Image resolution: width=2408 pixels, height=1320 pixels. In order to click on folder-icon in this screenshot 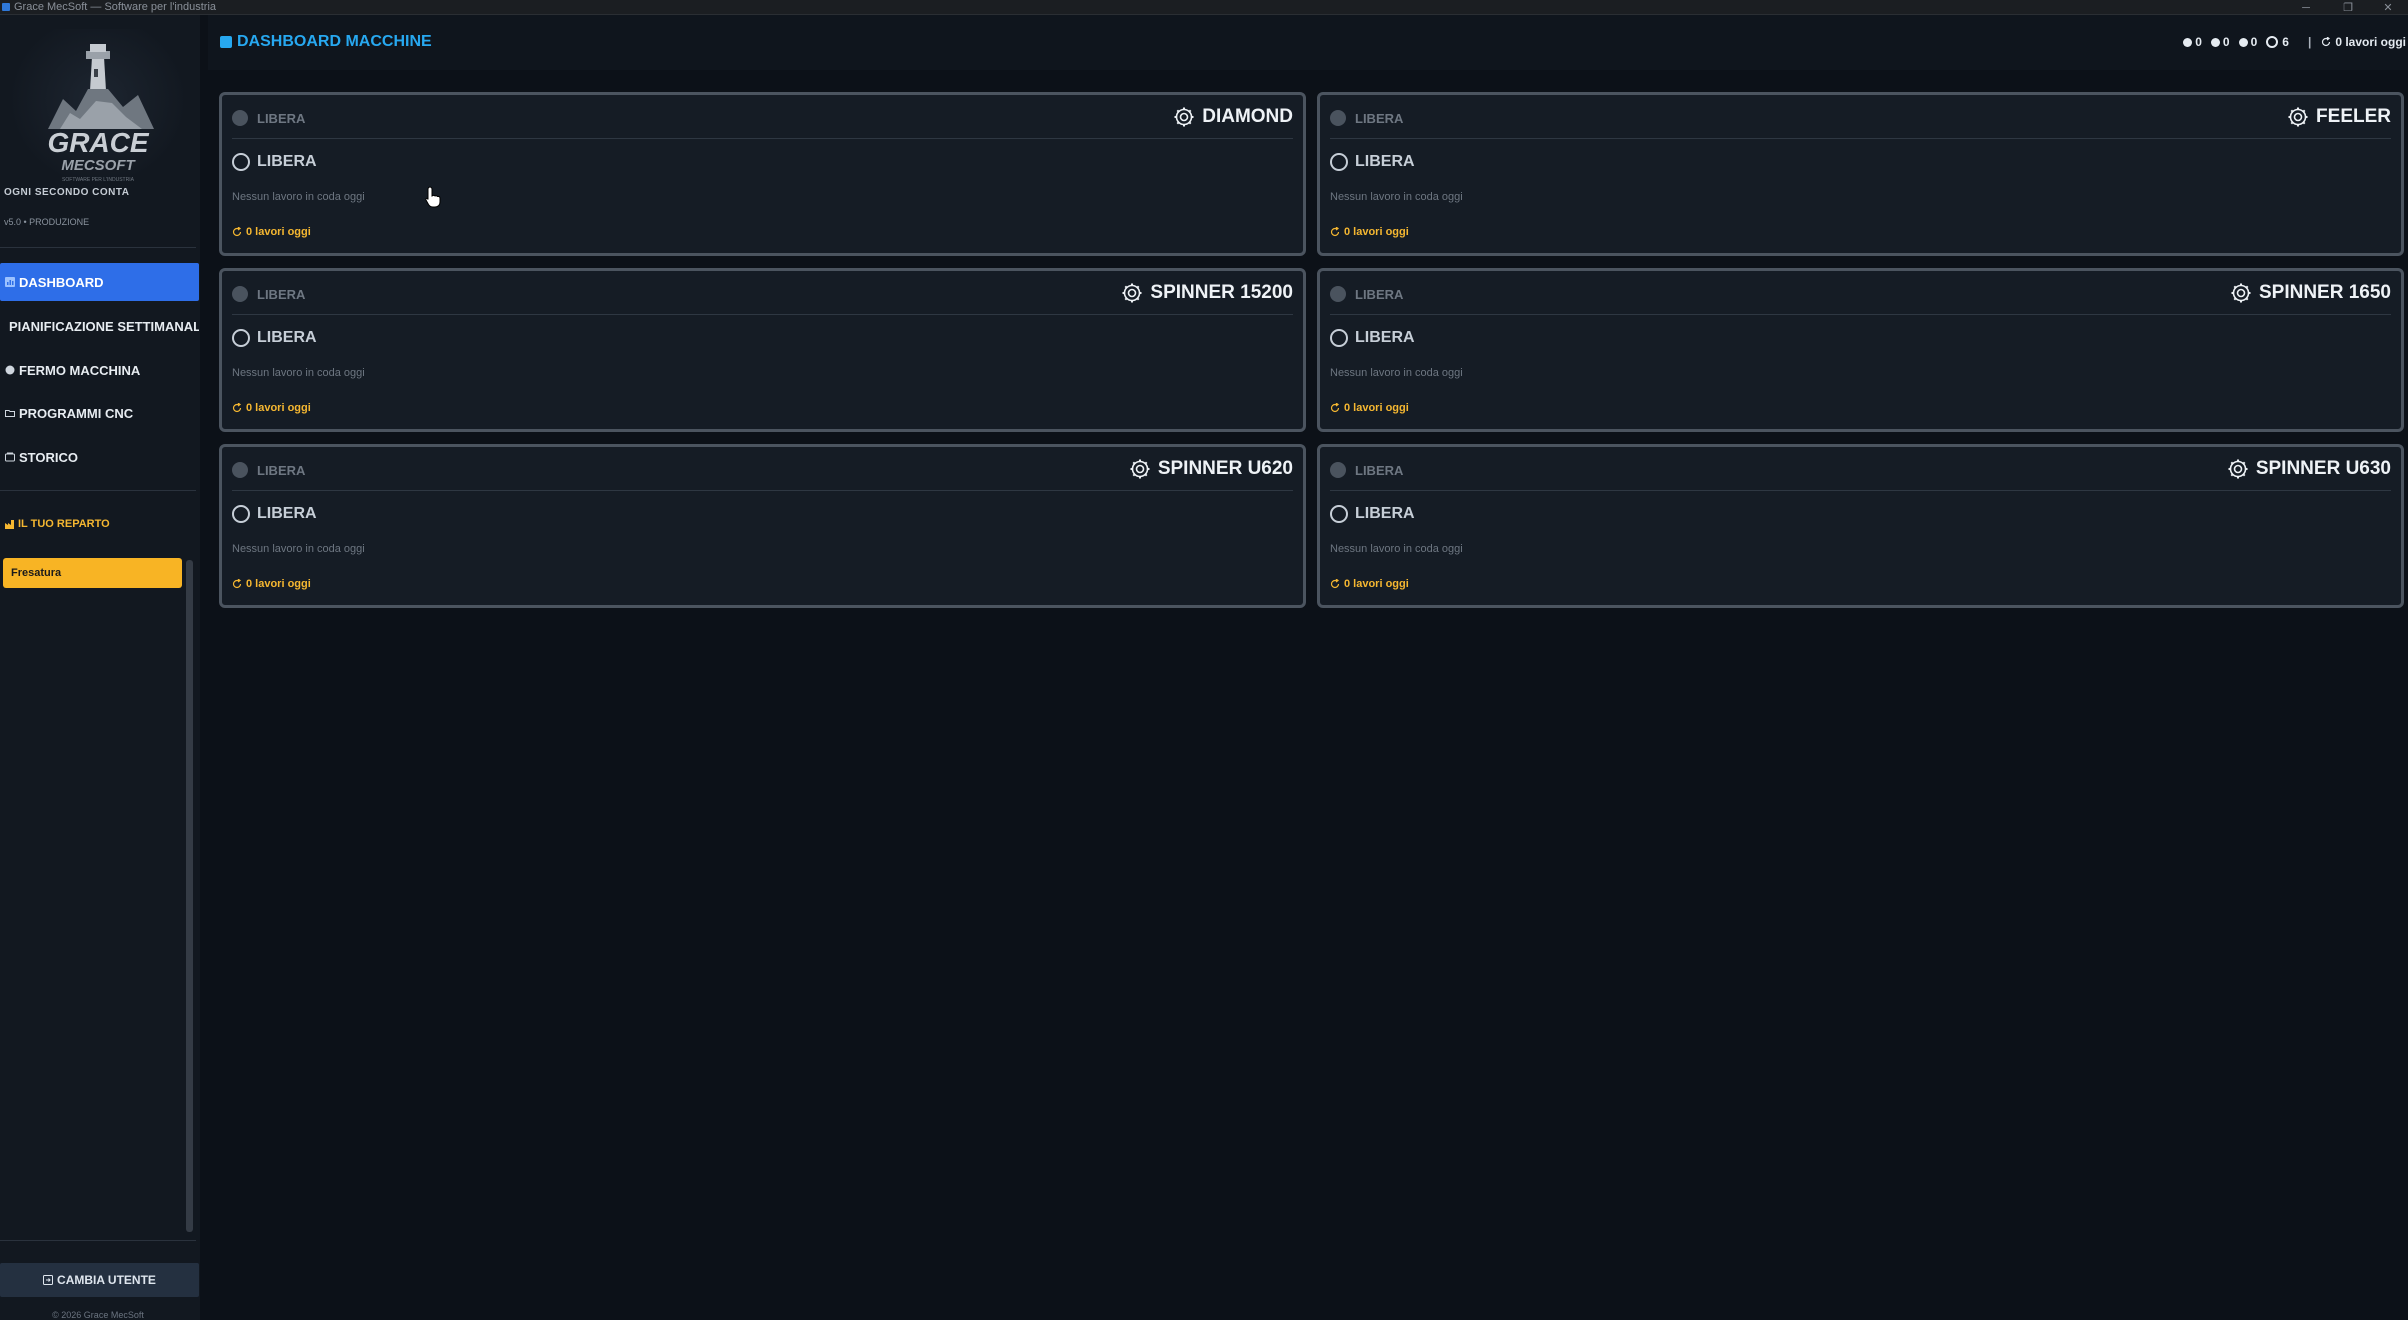, I will do `click(10, 413)`.